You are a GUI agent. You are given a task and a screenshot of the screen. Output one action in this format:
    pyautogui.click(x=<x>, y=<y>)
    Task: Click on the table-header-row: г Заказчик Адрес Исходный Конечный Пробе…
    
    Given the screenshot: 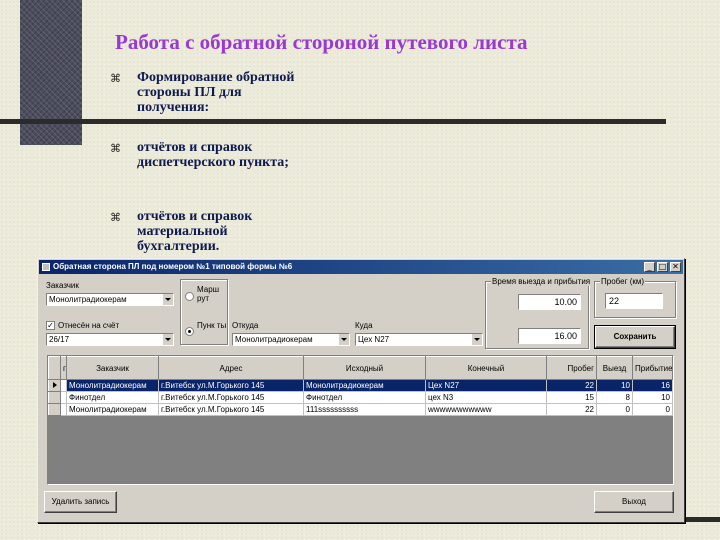 What is the action you would take?
    pyautogui.click(x=360, y=368)
    